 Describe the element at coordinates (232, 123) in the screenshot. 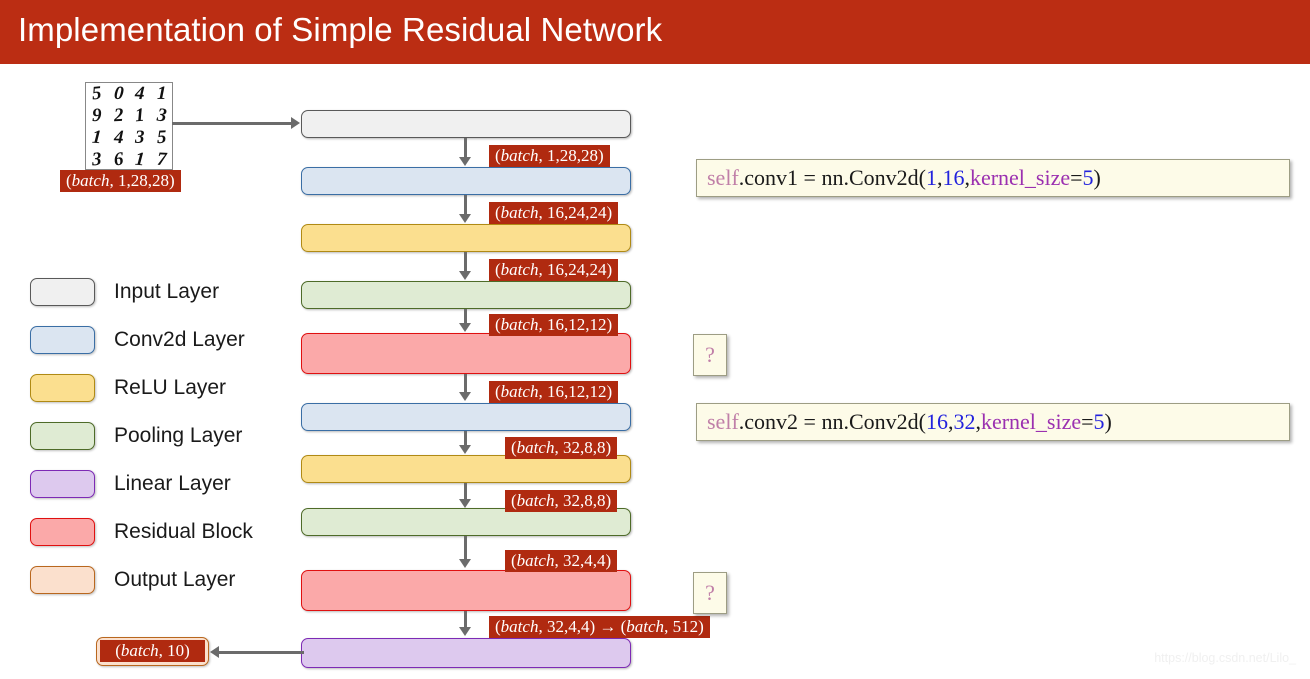

I see `input-to-network-arrow` at that location.